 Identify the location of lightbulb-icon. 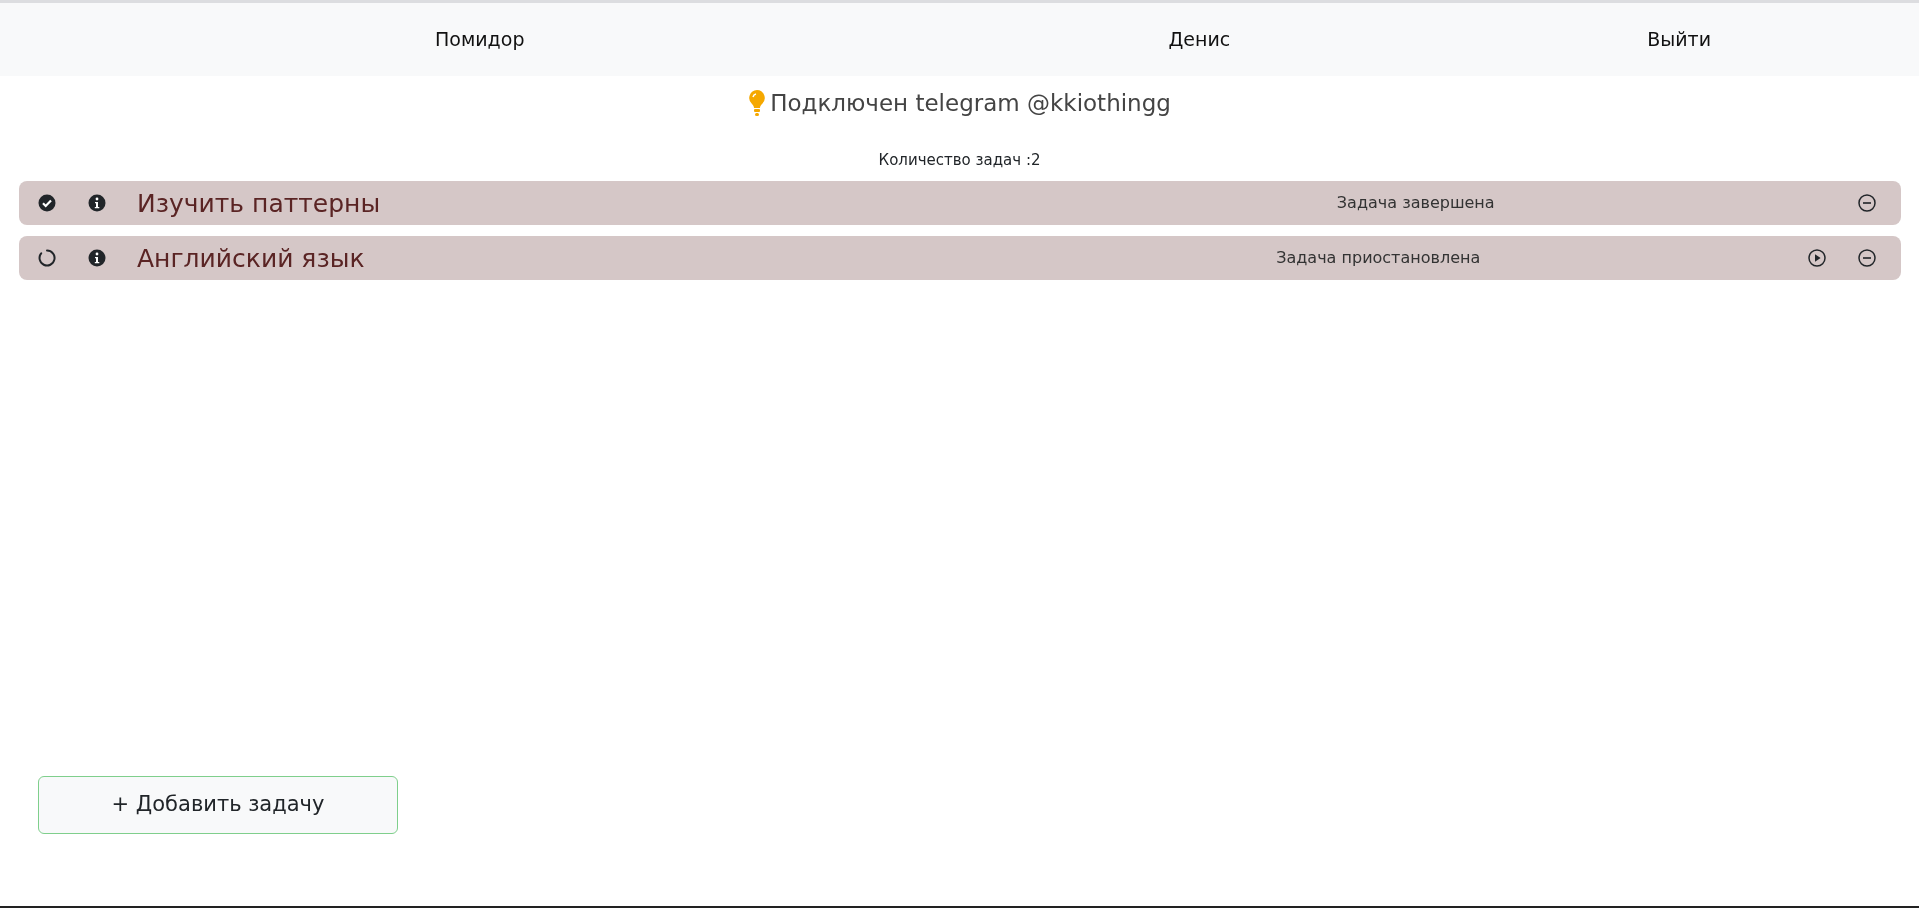
(757, 103).